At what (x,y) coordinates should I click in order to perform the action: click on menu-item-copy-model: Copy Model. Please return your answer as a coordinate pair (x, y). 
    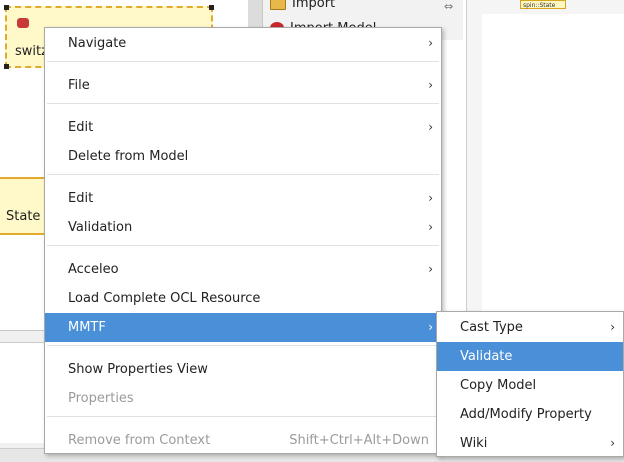
    Looking at the image, I should click on (530, 385).